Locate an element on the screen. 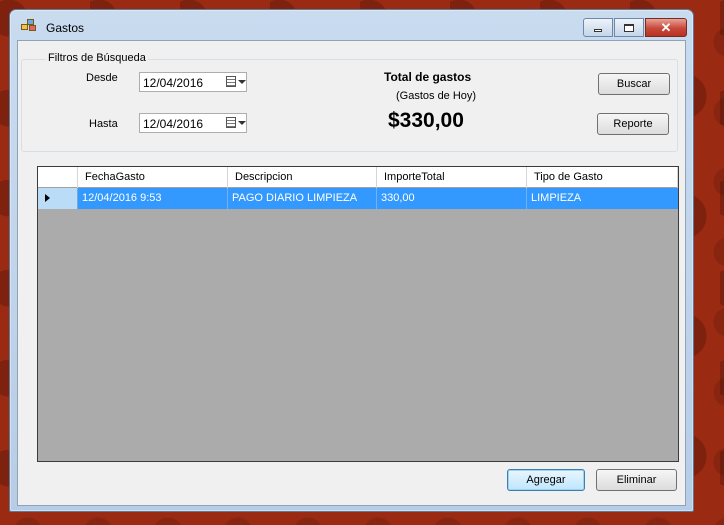 The image size is (724, 525). row-pointer-icon is located at coordinates (47, 198).